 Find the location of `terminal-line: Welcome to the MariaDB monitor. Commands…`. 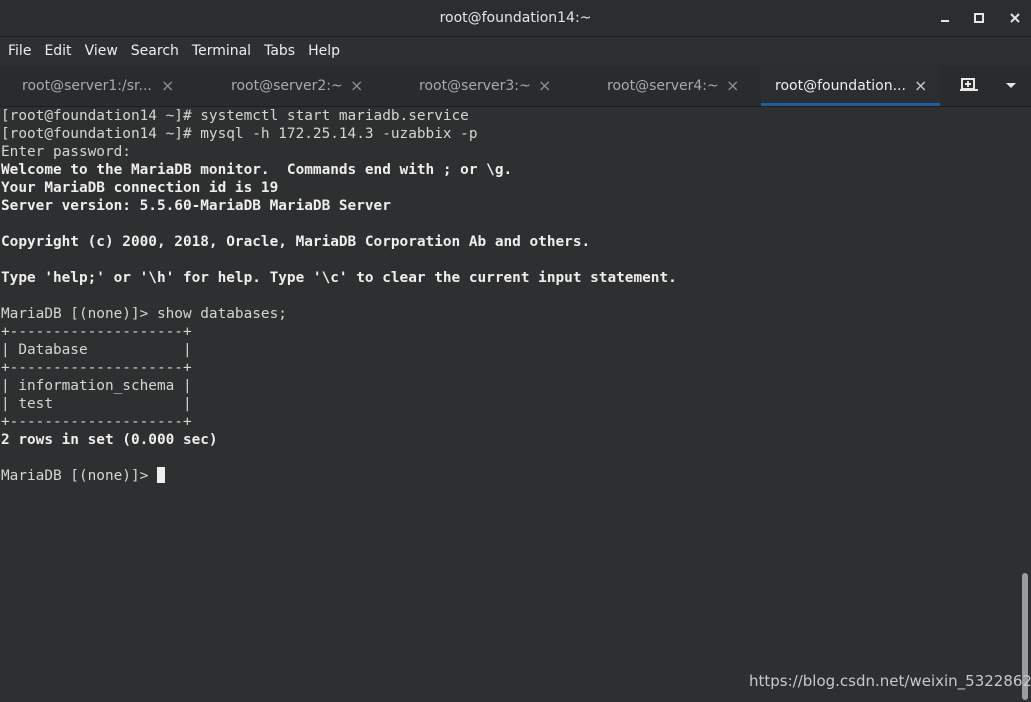

terminal-line: Welcome to the MariaDB monitor. Commands… is located at coordinates (257, 170).